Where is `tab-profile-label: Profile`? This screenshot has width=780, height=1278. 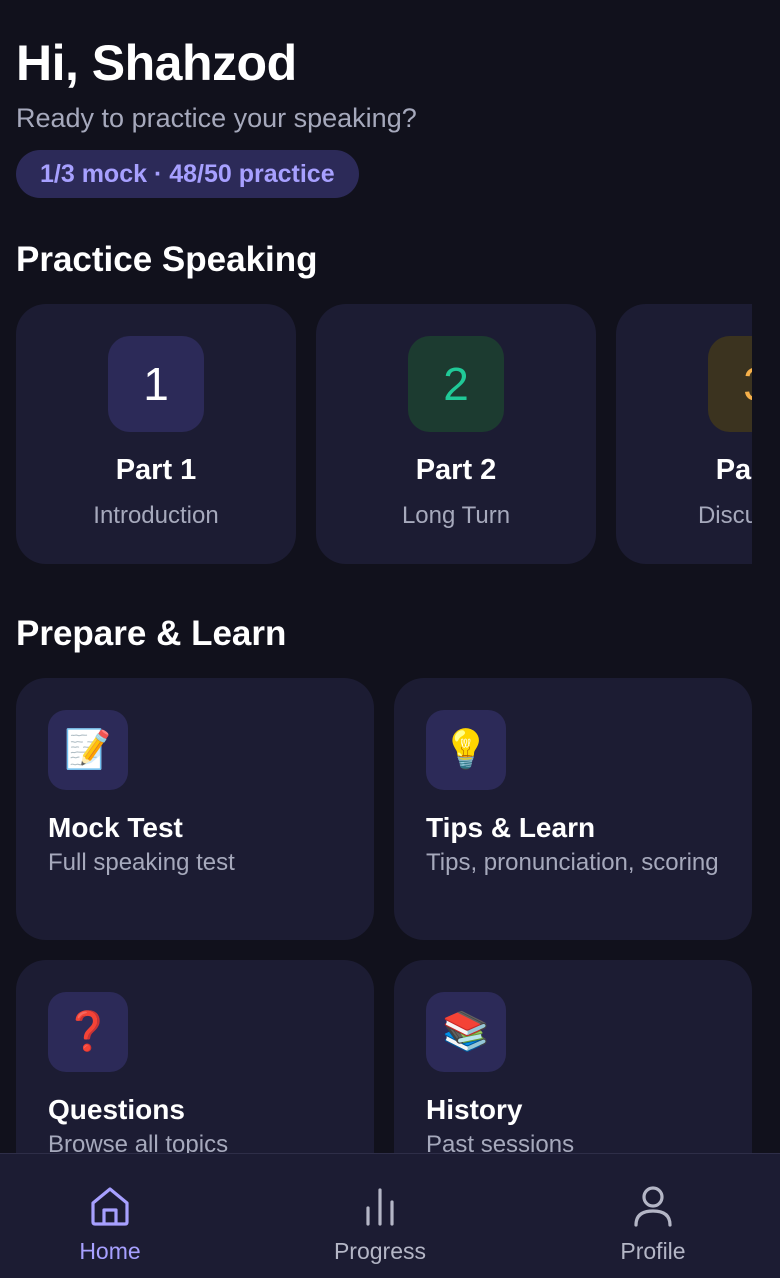
tab-profile-label: Profile is located at coordinates (653, 1251).